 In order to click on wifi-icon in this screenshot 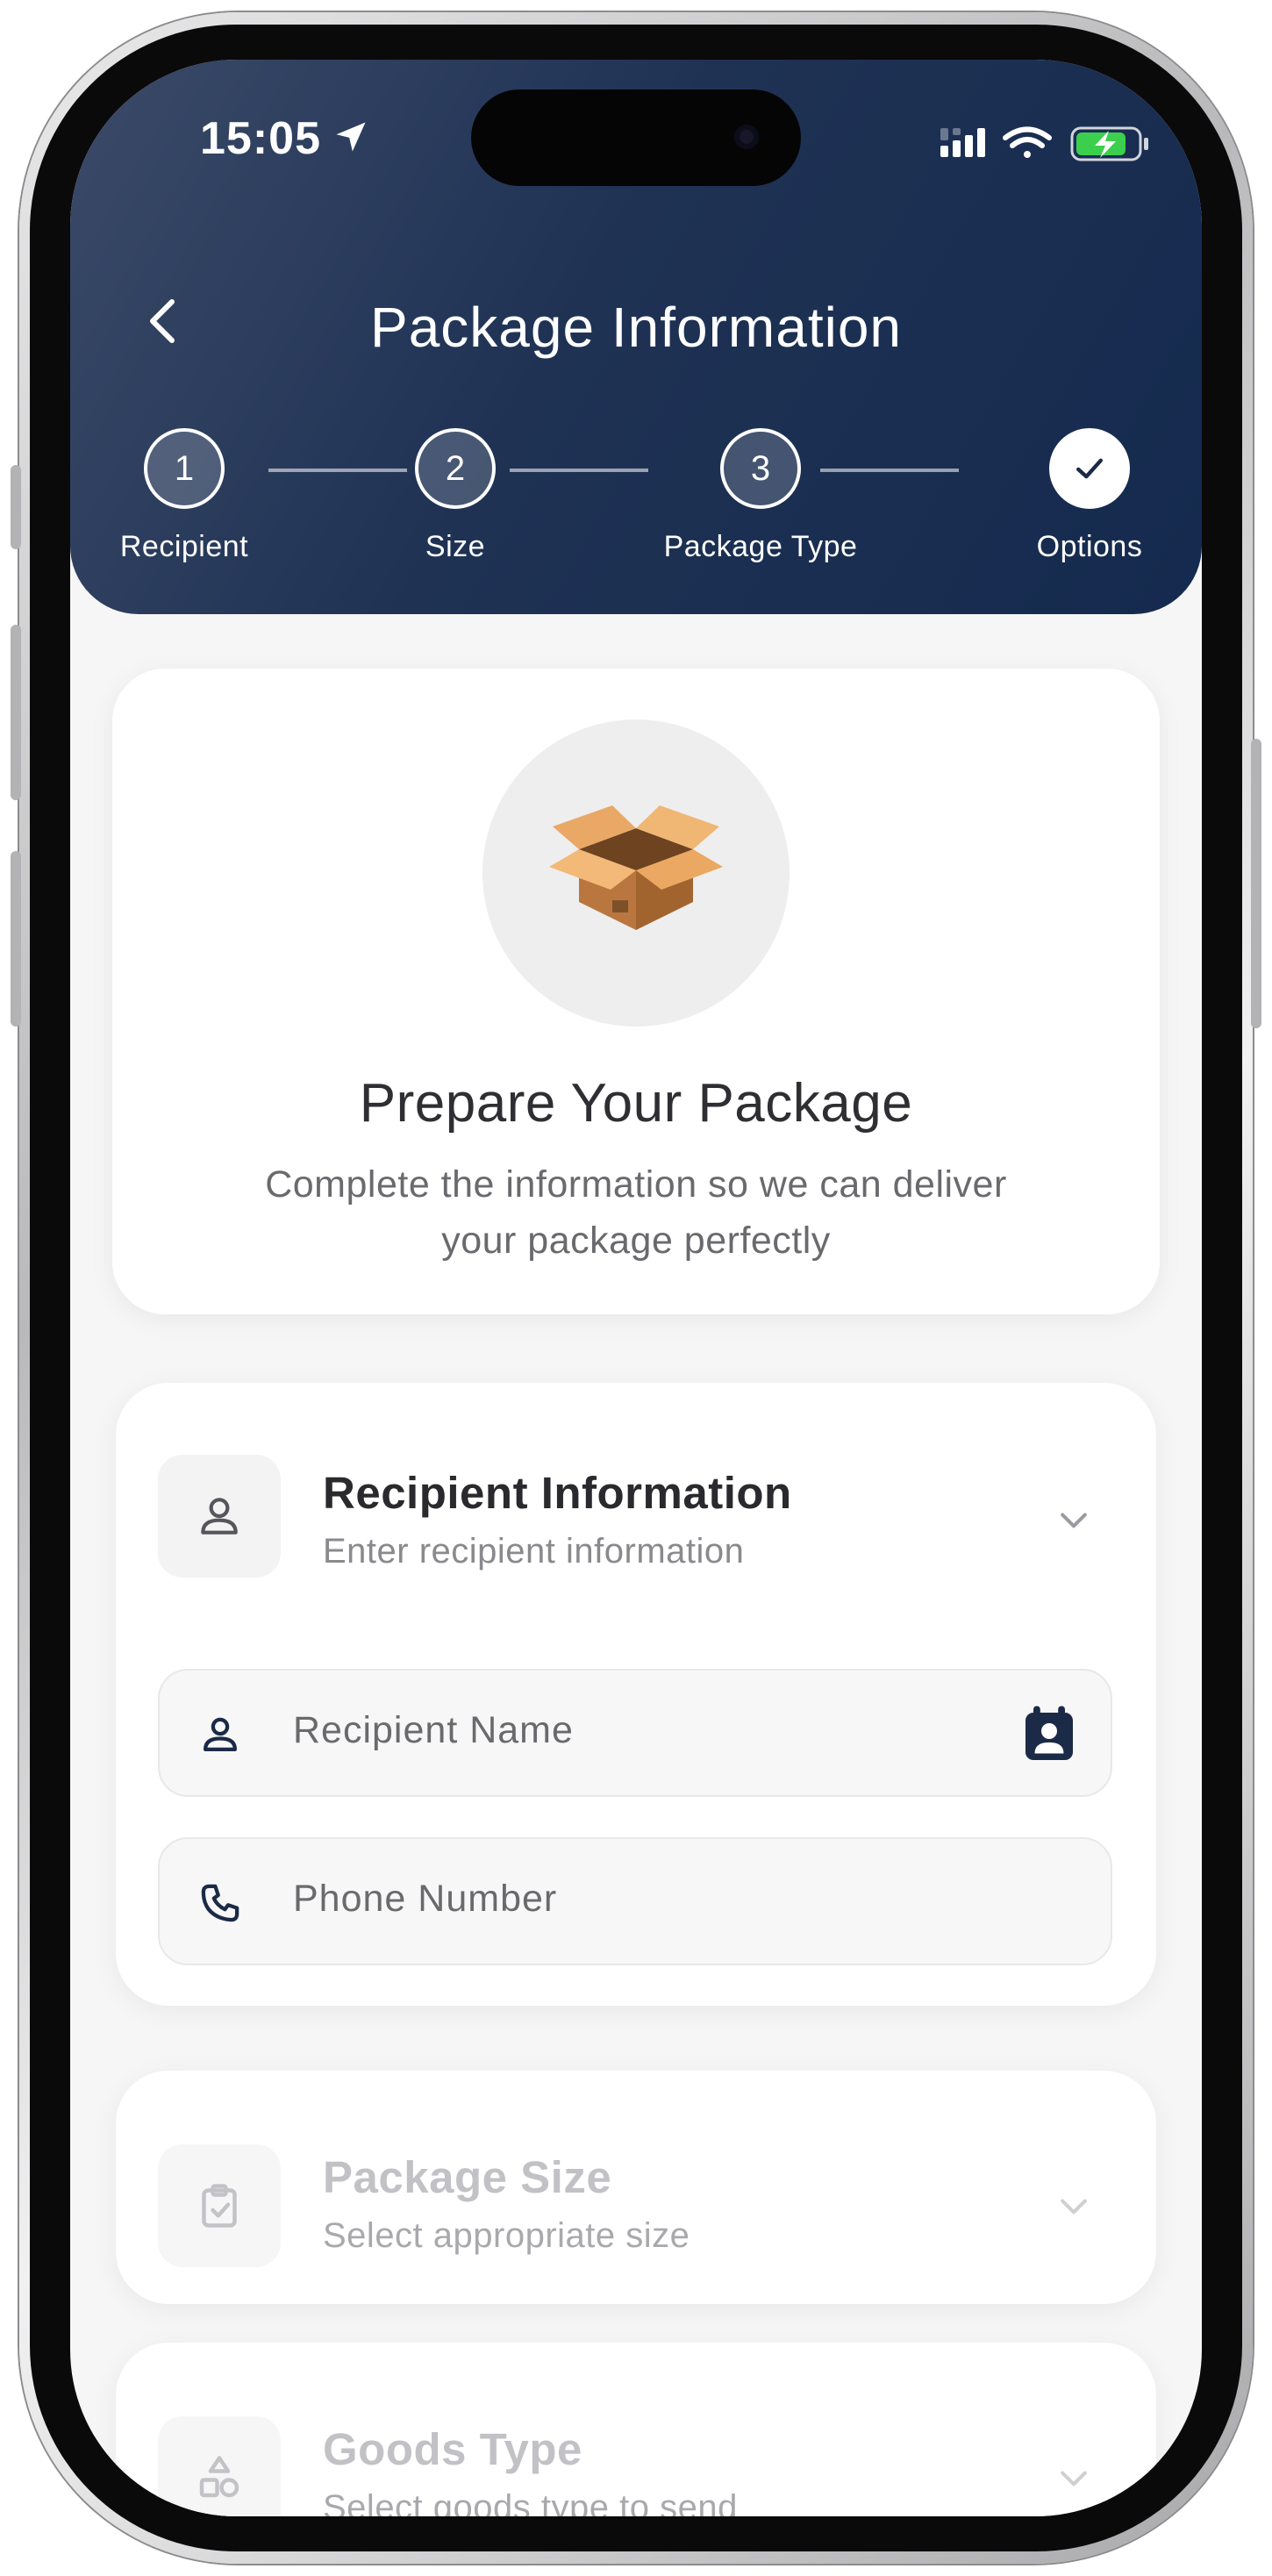, I will do `click(1027, 142)`.